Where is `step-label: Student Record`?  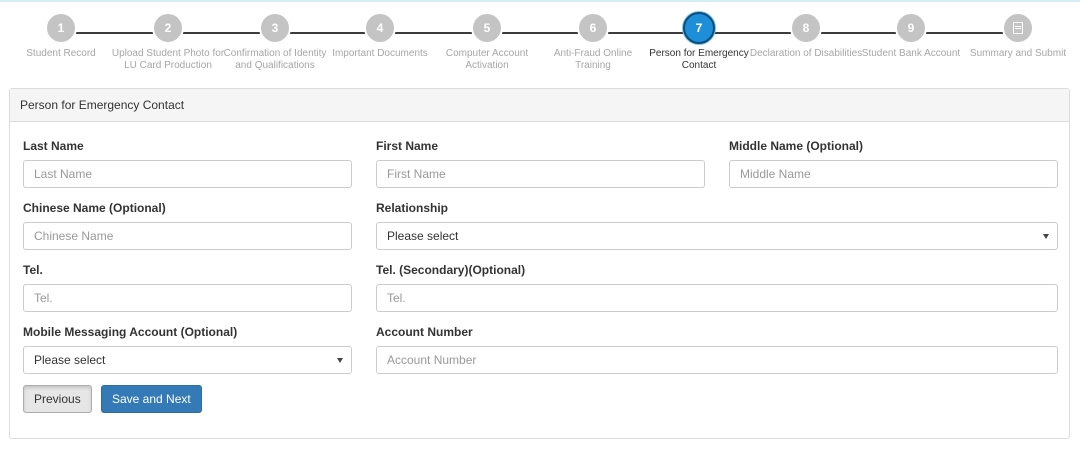
step-label: Student Record is located at coordinates (61, 53).